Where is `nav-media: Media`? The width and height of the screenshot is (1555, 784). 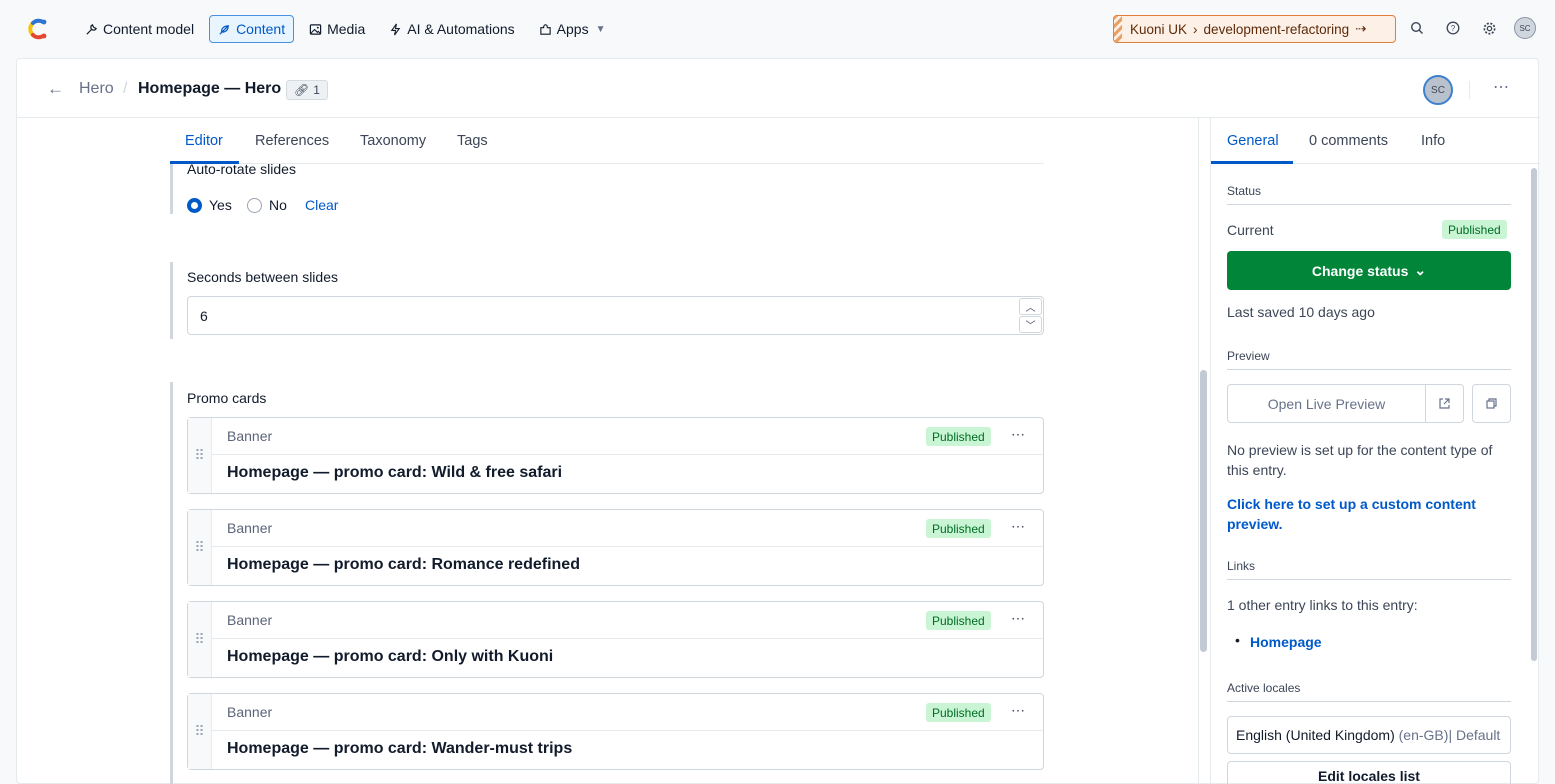 nav-media: Media is located at coordinates (337, 29).